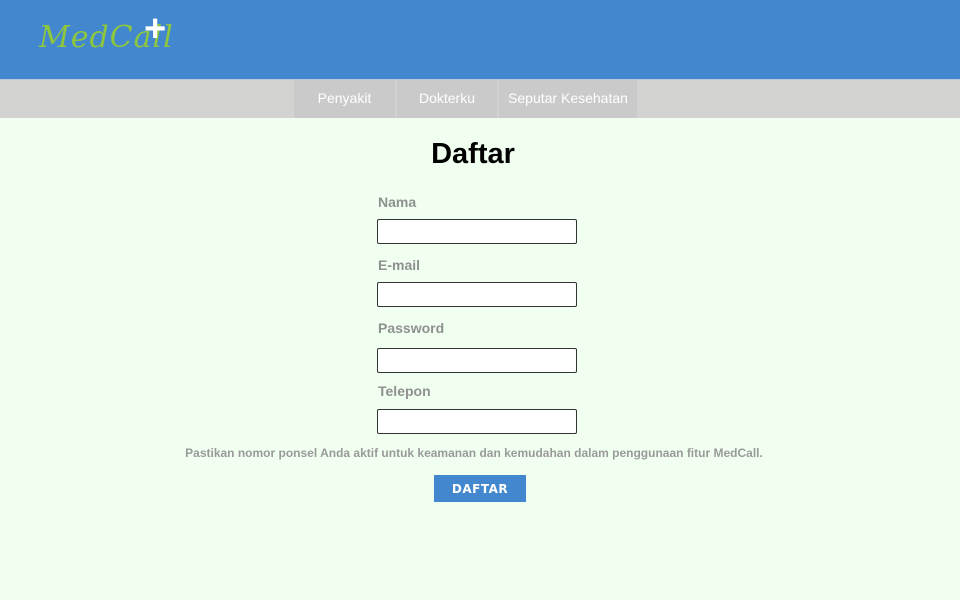 The width and height of the screenshot is (960, 600). I want to click on nav-item-seputar-kesehatan: Seputar Kesehatan, so click(568, 99).